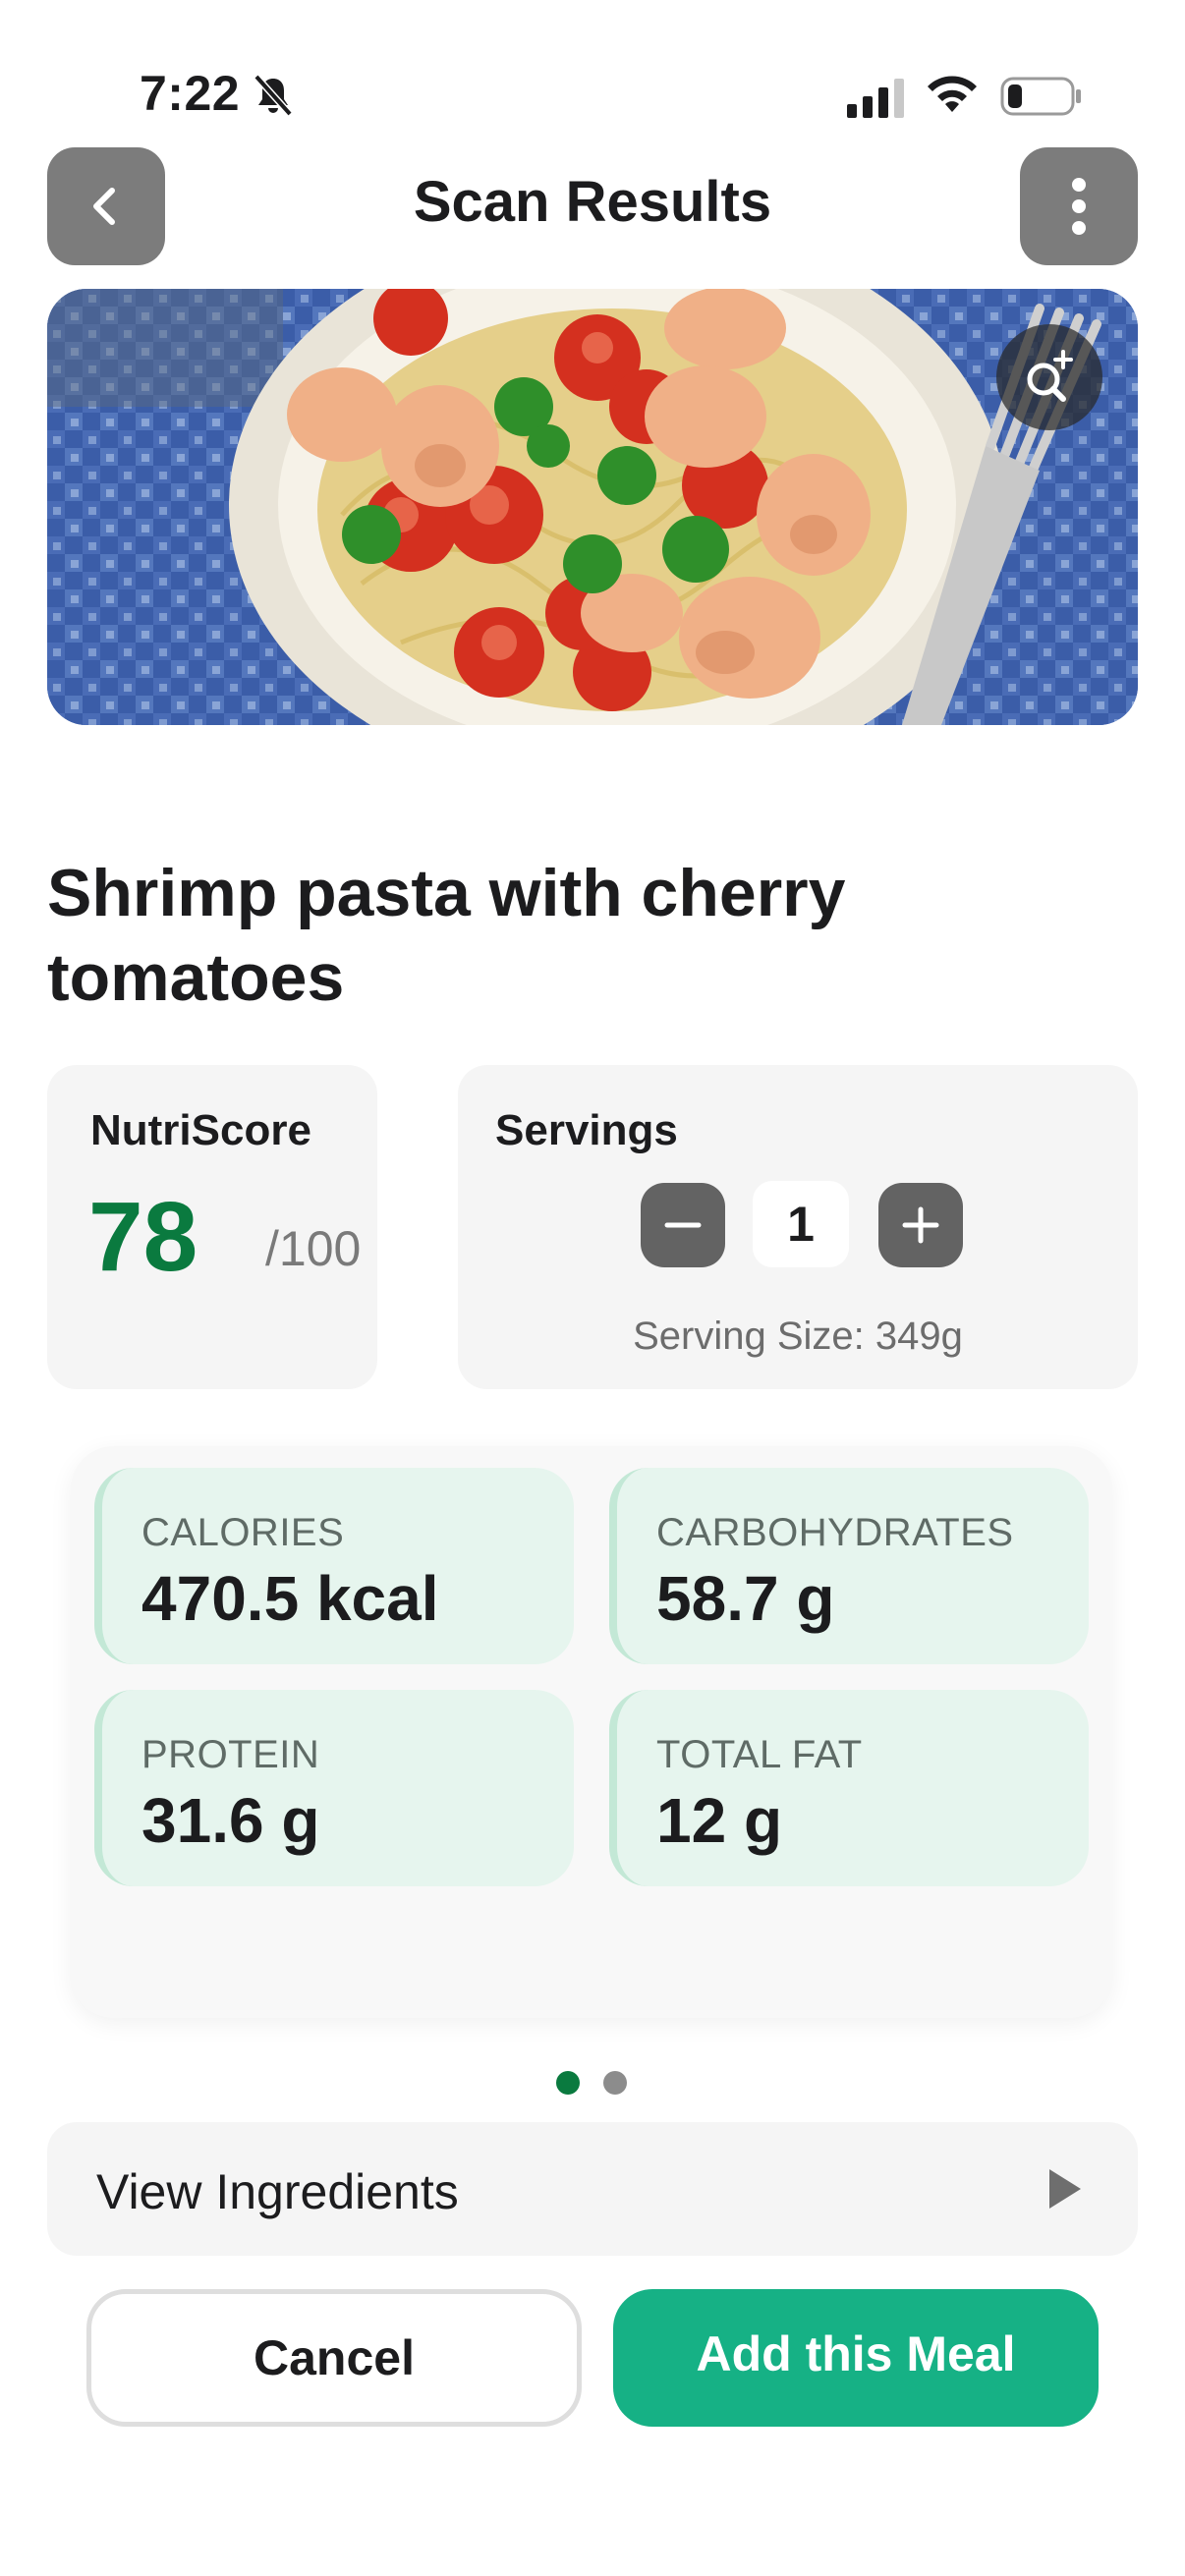 The width and height of the screenshot is (1185, 2576). Describe the element at coordinates (568, 2083) in the screenshot. I see `page-dot-active` at that location.